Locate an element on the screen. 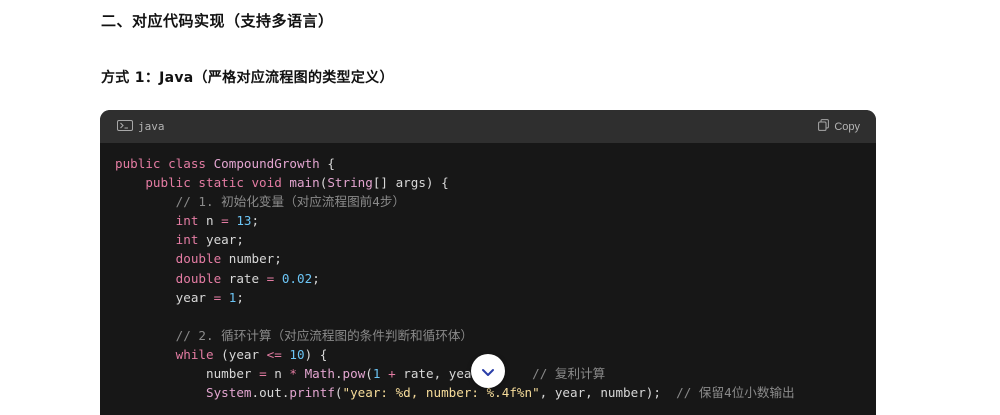  code-language: java is located at coordinates (151, 126).